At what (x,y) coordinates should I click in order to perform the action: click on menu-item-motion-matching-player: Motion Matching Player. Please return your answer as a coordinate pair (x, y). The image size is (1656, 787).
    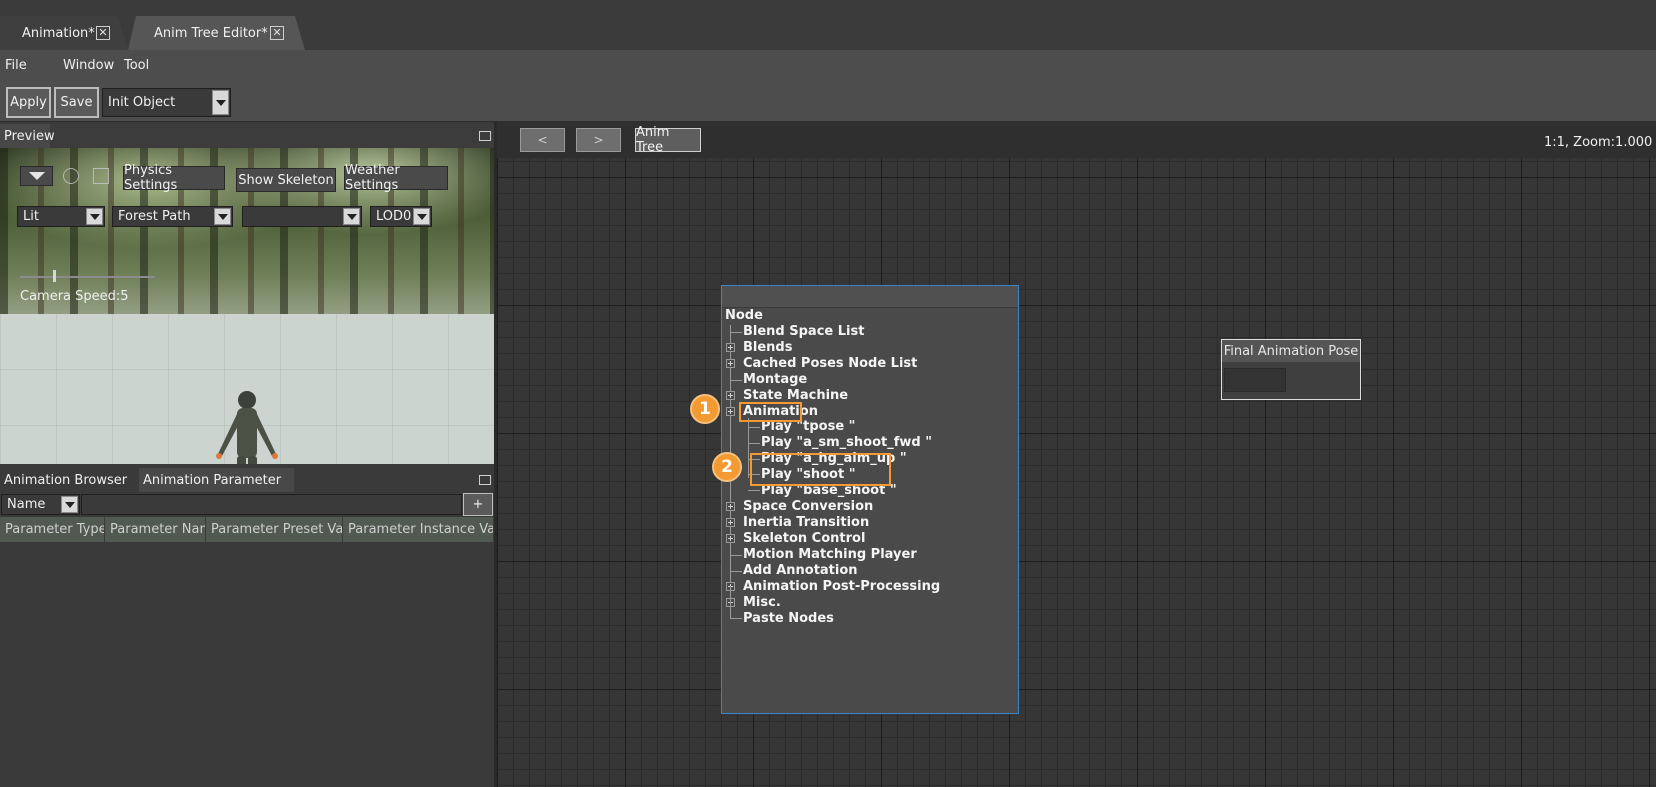
    Looking at the image, I should click on (830, 554).